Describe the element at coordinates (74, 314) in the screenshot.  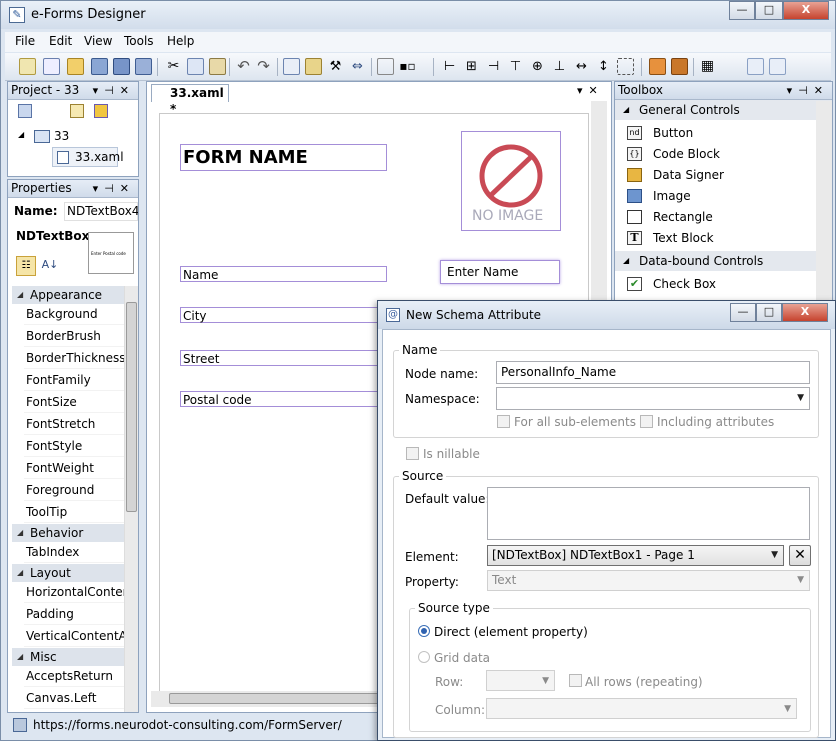
I see `prop-background: Background` at that location.